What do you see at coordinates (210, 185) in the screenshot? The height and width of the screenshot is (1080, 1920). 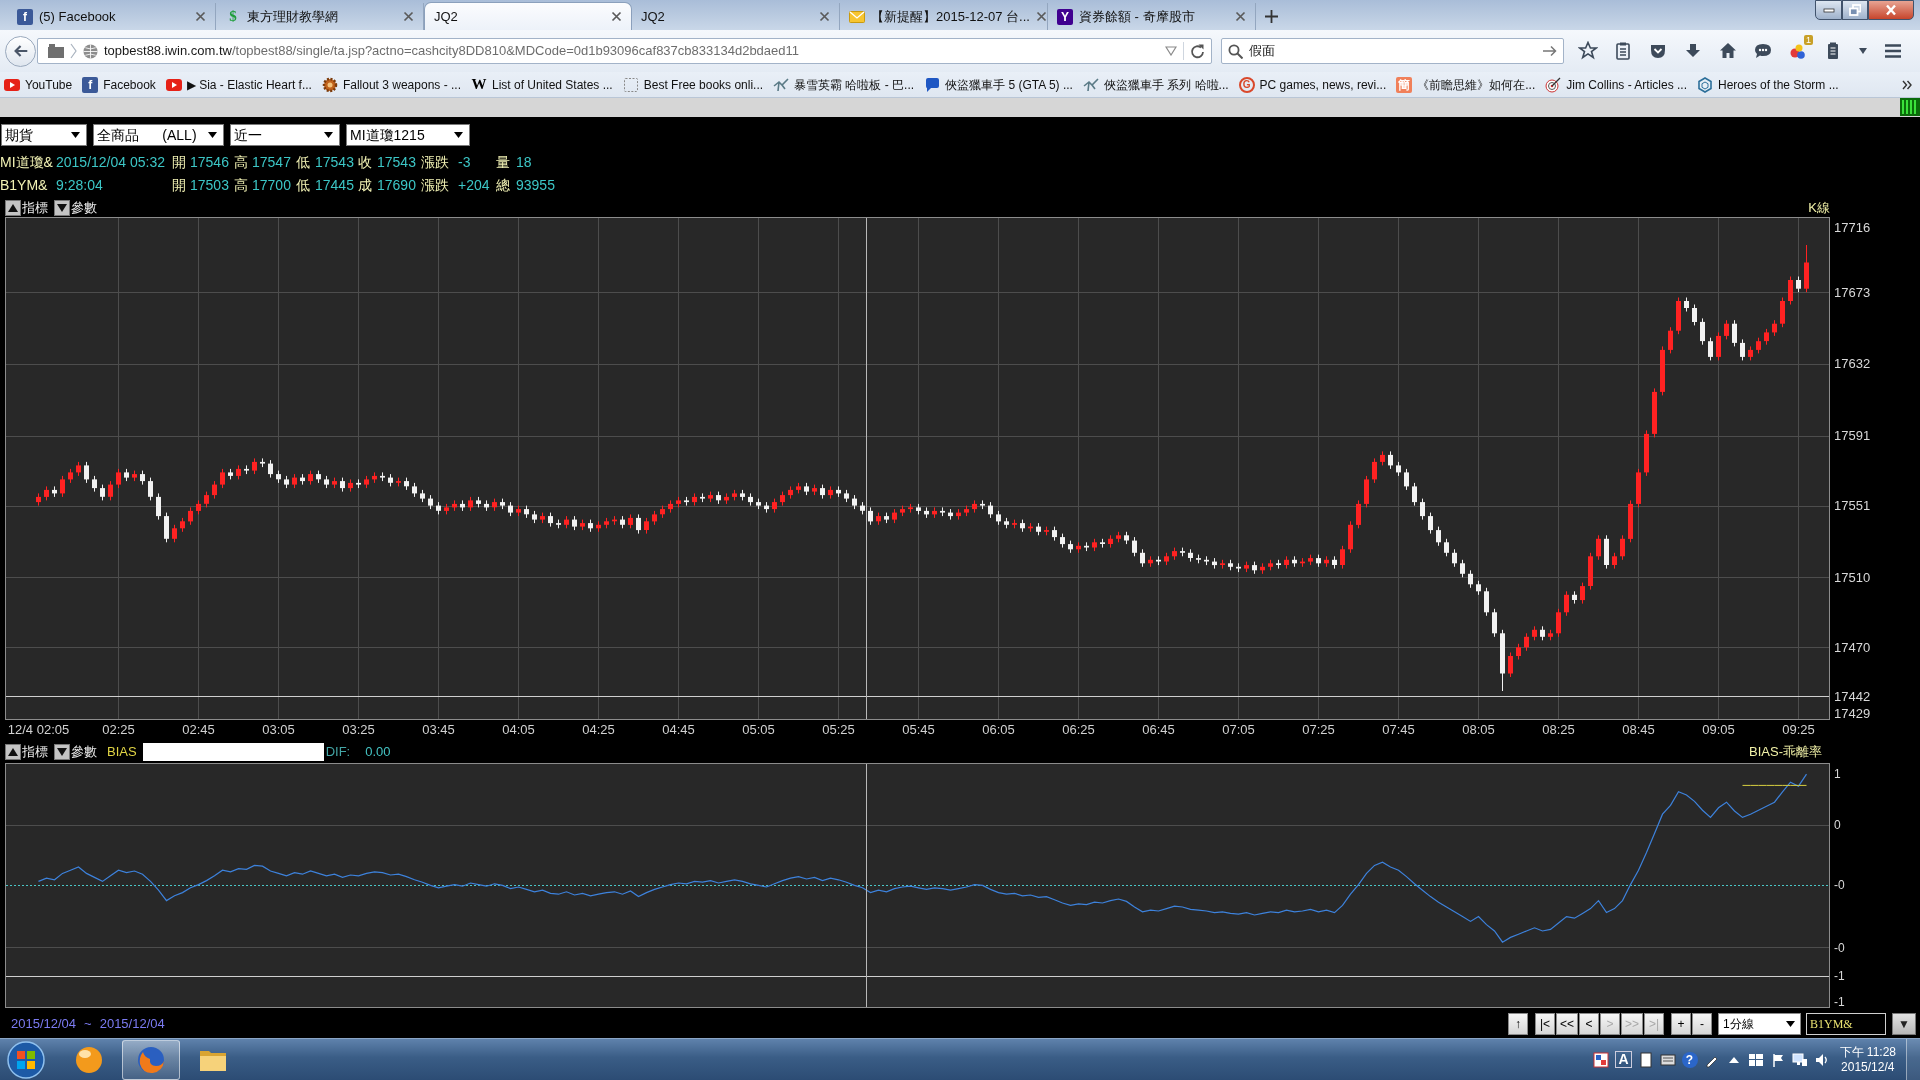 I see `field-value: 17503` at bounding box center [210, 185].